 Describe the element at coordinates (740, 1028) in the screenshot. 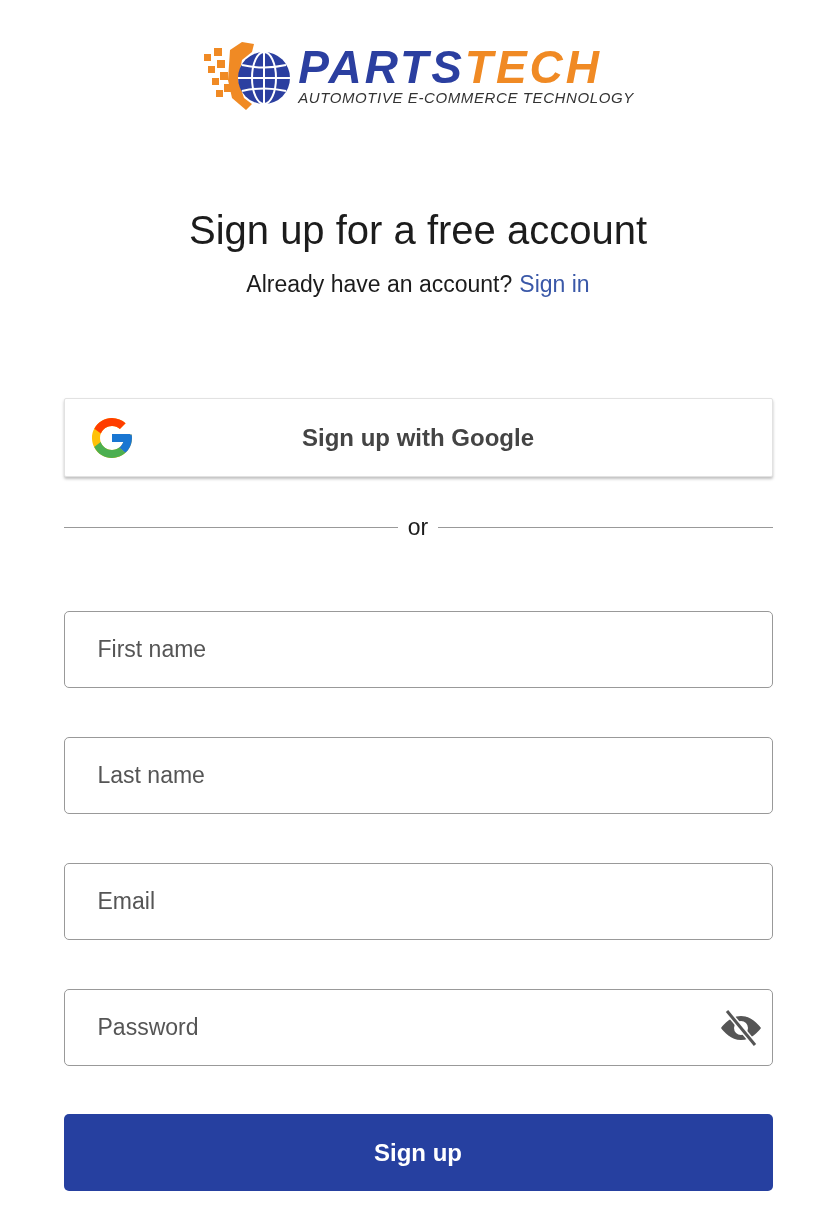

I see `eye-slash-icon` at that location.